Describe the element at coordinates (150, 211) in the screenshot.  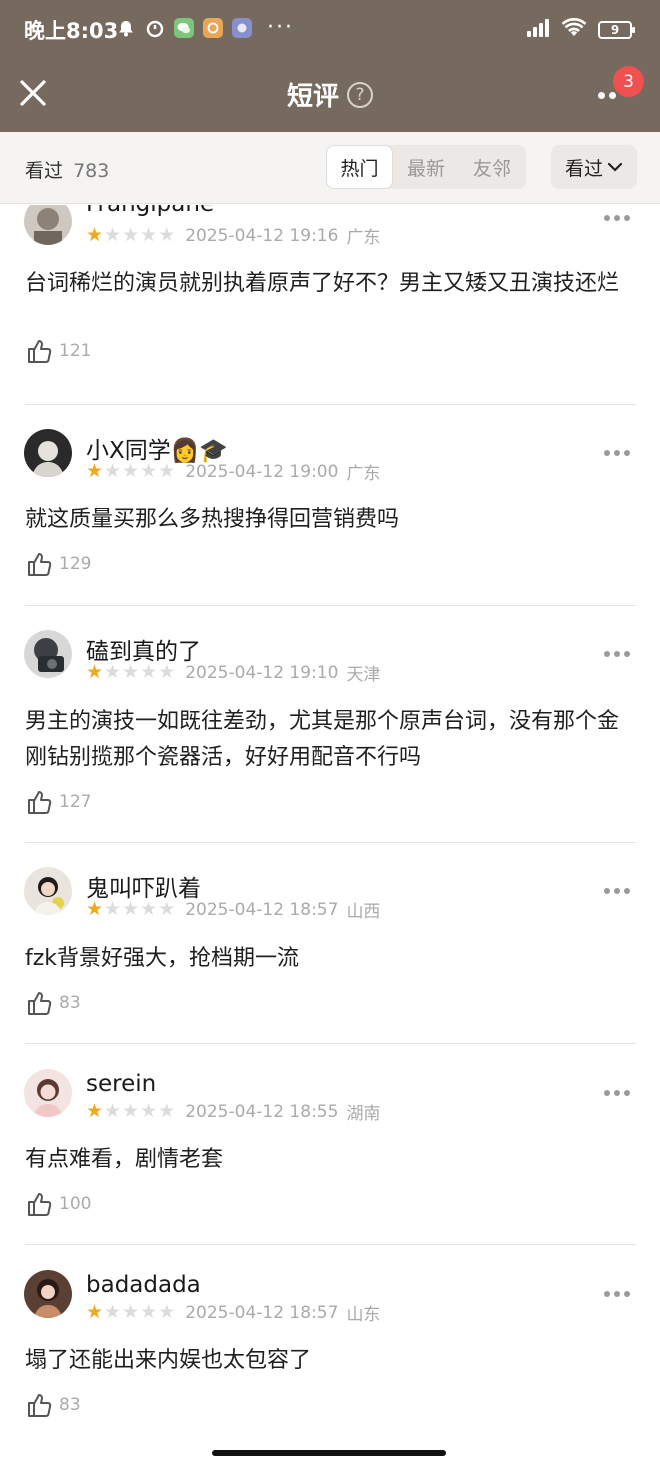
I see `username: Frangipane` at that location.